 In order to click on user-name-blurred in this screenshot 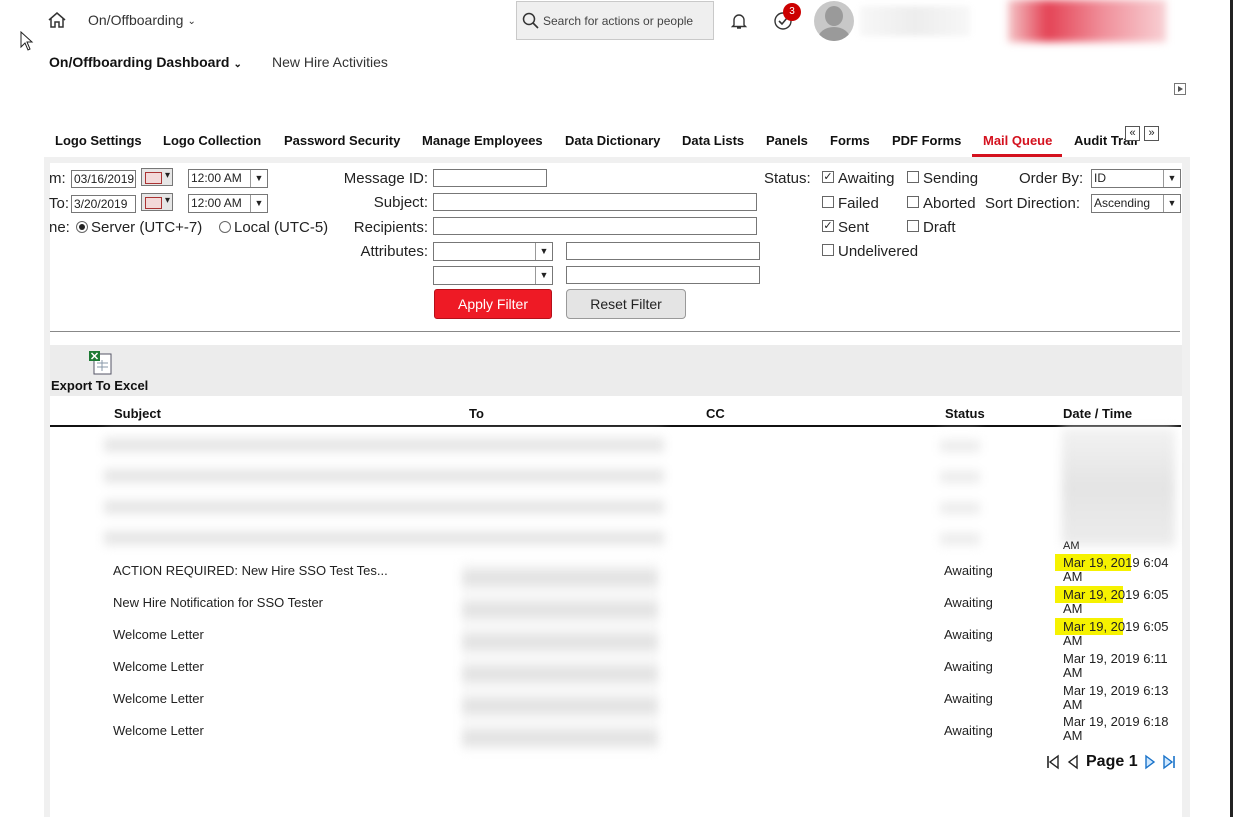, I will do `click(915, 21)`.